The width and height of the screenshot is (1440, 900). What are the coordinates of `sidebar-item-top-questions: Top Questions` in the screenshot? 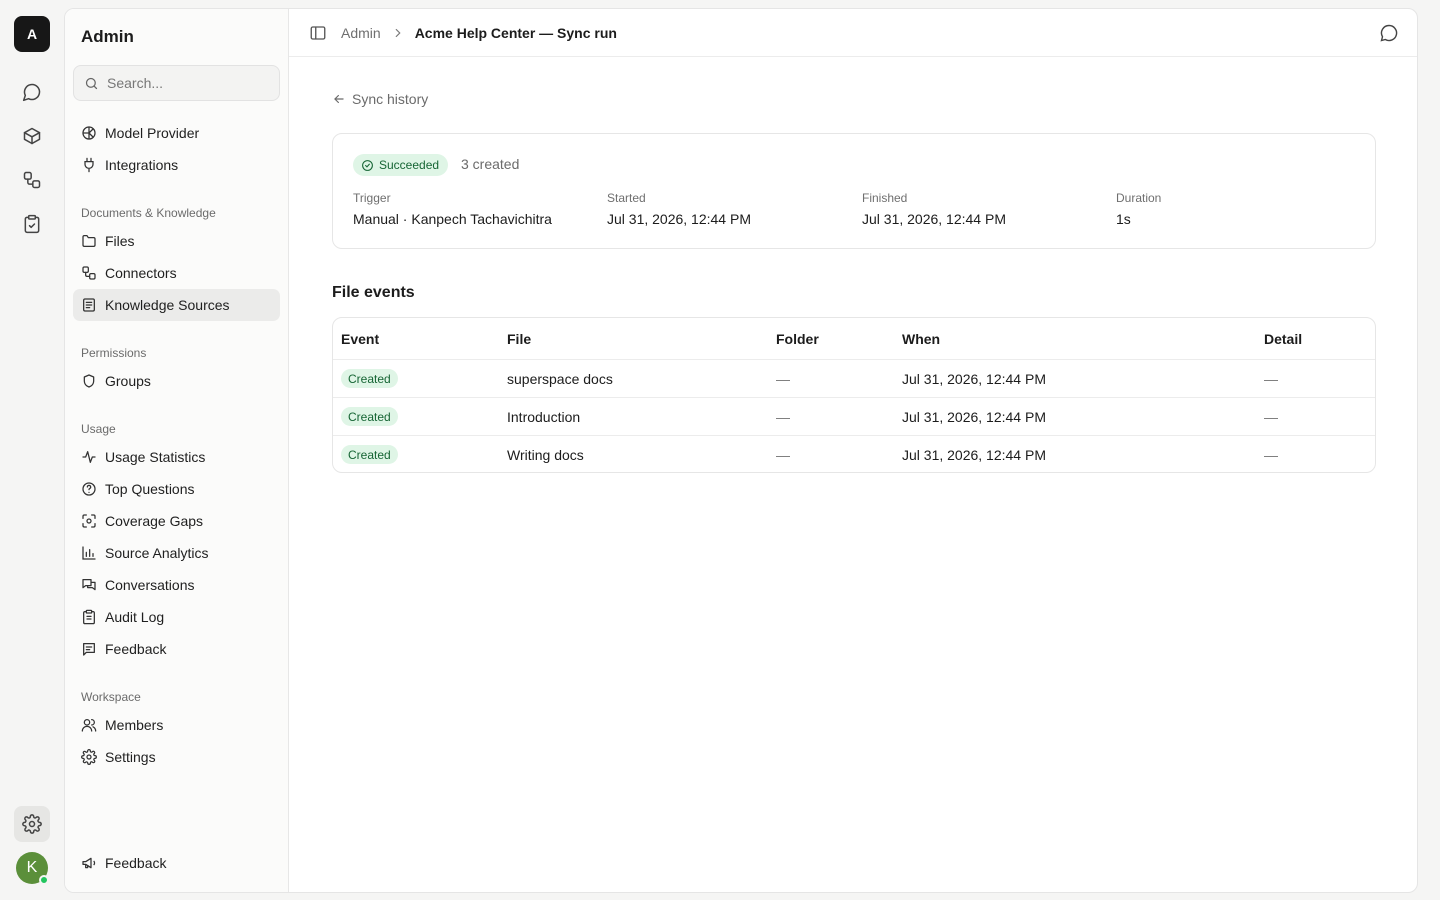 It's located at (176, 489).